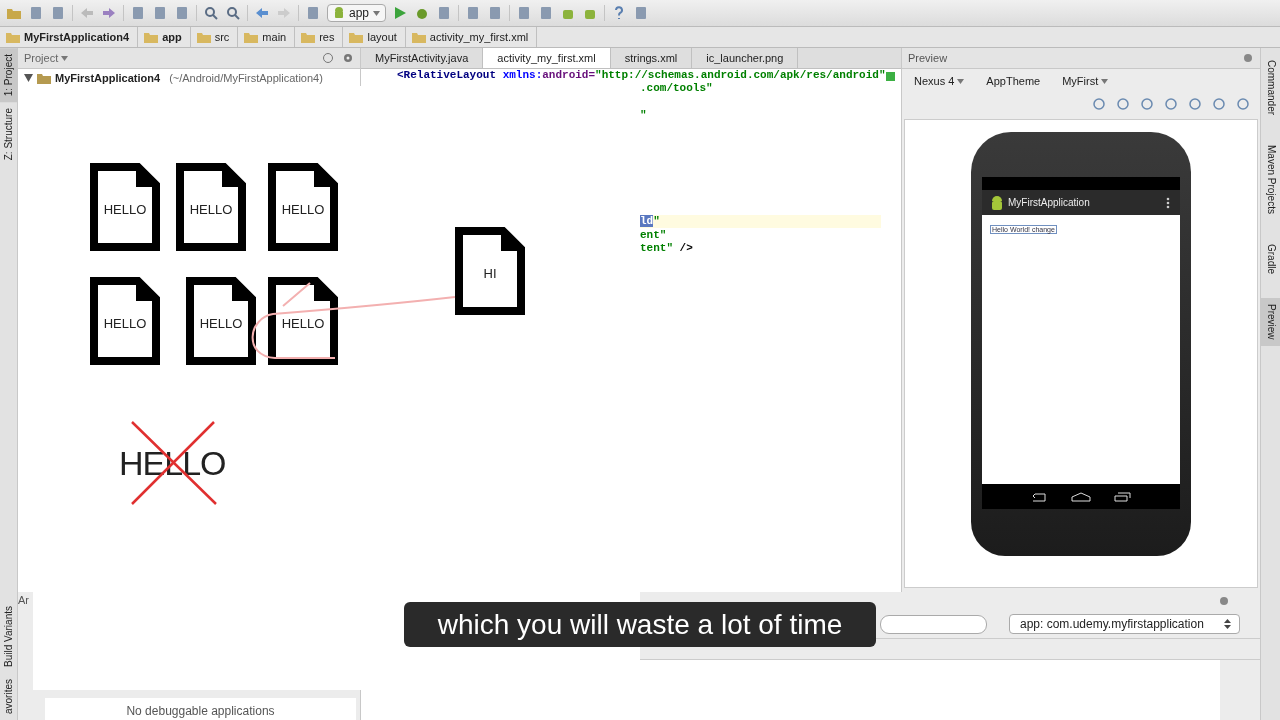 The height and width of the screenshot is (720, 1280). I want to click on editor-tab: activity_my_first.xml, so click(547, 58).